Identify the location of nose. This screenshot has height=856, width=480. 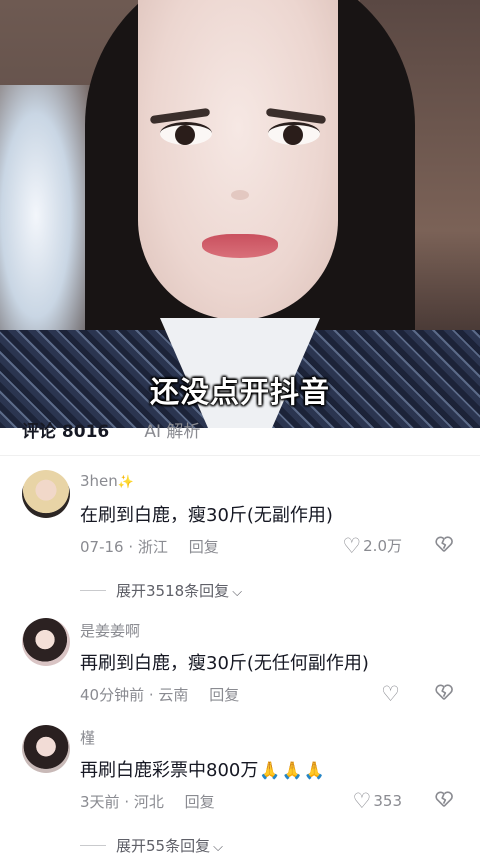
(240, 195).